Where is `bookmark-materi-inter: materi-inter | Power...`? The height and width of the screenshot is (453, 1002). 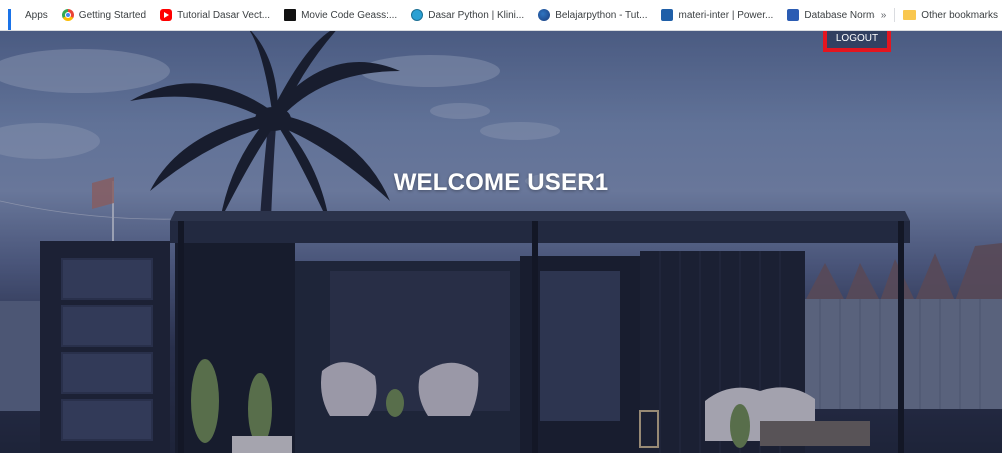
bookmark-materi-inter: materi-inter | Power... is located at coordinates (717, 15).